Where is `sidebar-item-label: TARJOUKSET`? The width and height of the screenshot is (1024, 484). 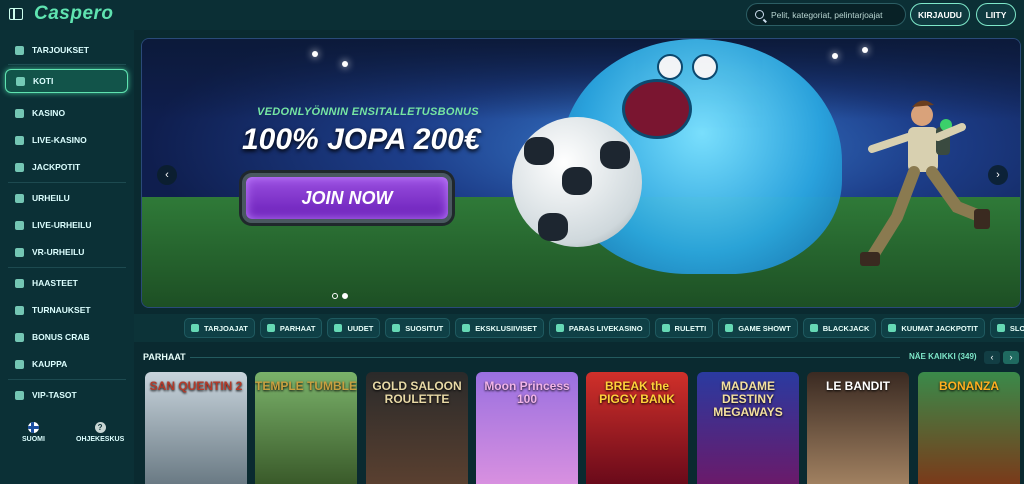
sidebar-item-label: TARJOUKSET is located at coordinates (60, 50).